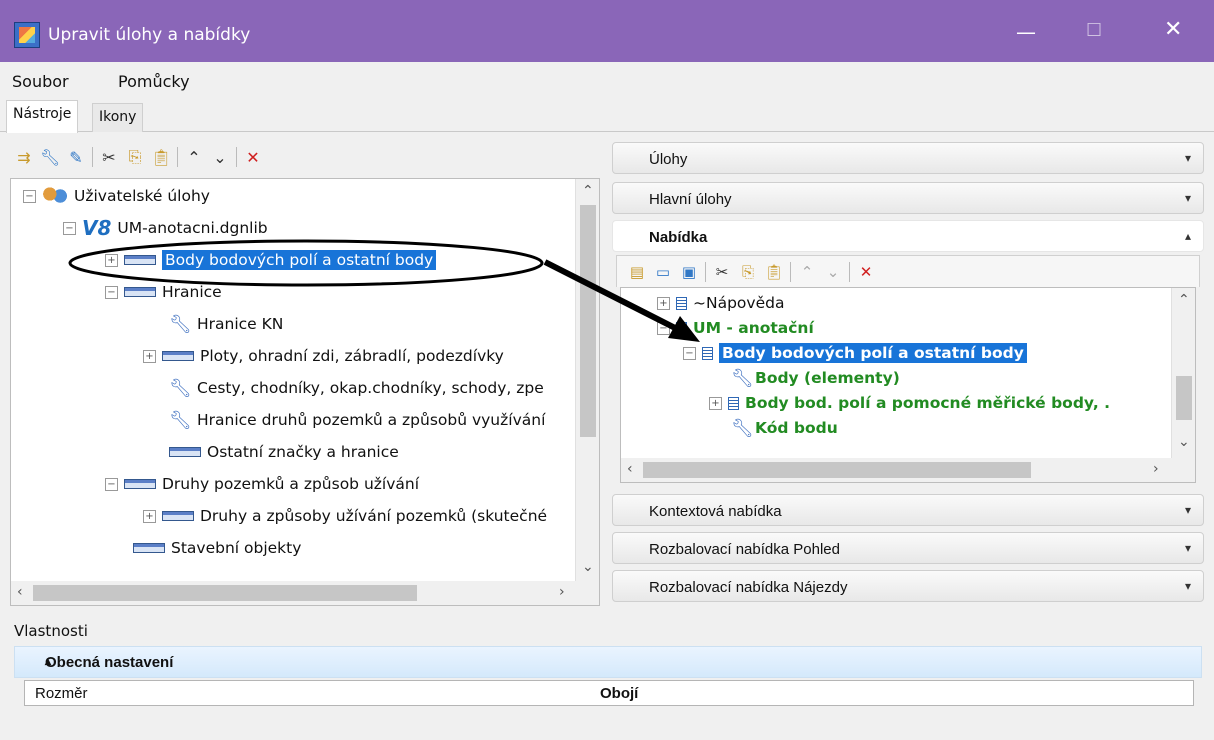 The width and height of the screenshot is (1214, 740). Describe the element at coordinates (815, 378) in the screenshot. I see `tree-node: 🔧︎ Body (elementy)` at that location.